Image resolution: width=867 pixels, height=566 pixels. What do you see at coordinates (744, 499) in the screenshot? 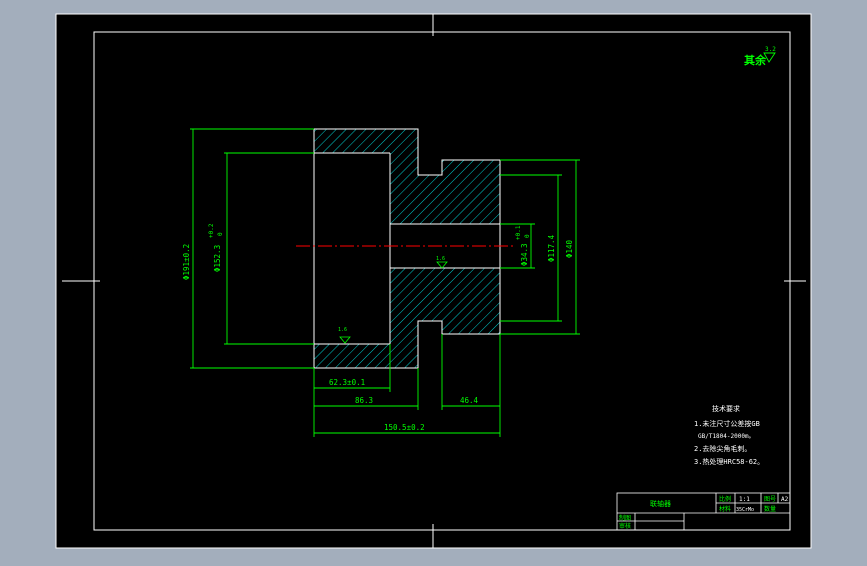
I see `ratio-value: 1:1` at bounding box center [744, 499].